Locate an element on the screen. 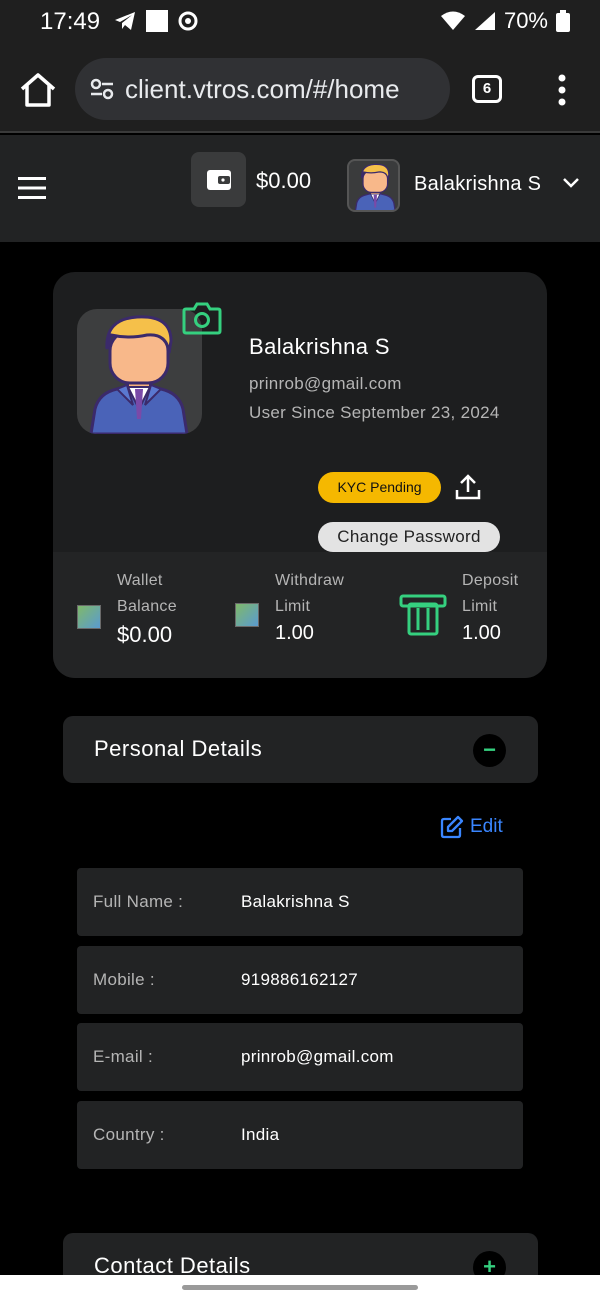 The width and height of the screenshot is (600, 1300). wallet-button is located at coordinates (218, 179).